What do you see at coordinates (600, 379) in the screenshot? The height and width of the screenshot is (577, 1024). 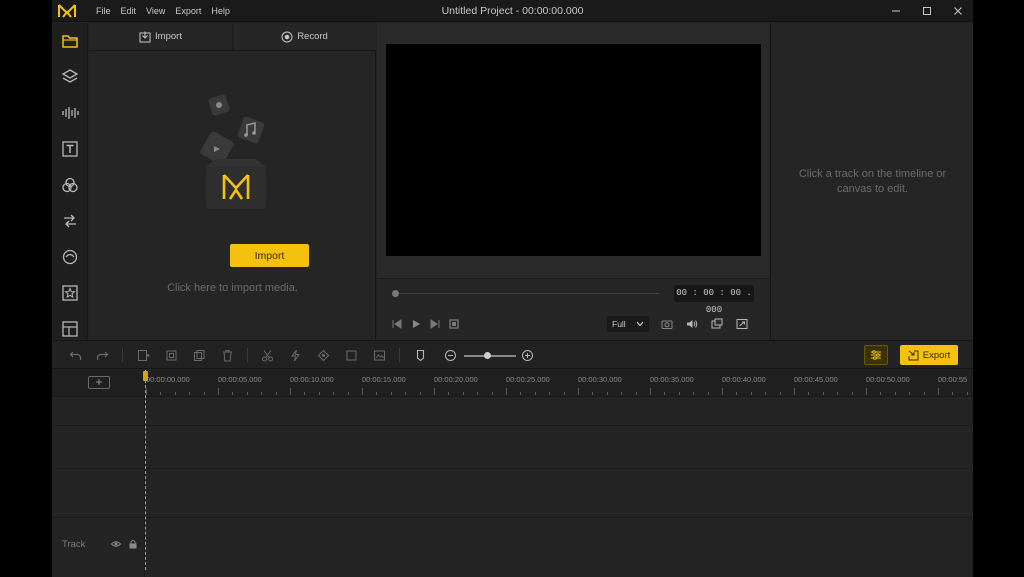 I see `ruler-label: 00:00:30.000` at bounding box center [600, 379].